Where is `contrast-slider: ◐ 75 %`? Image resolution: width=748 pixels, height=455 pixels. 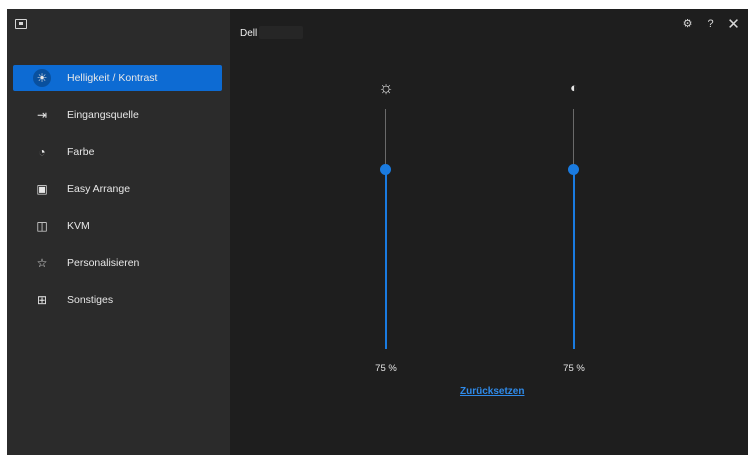
contrast-slider: ◐ 75 % is located at coordinates (574, 224).